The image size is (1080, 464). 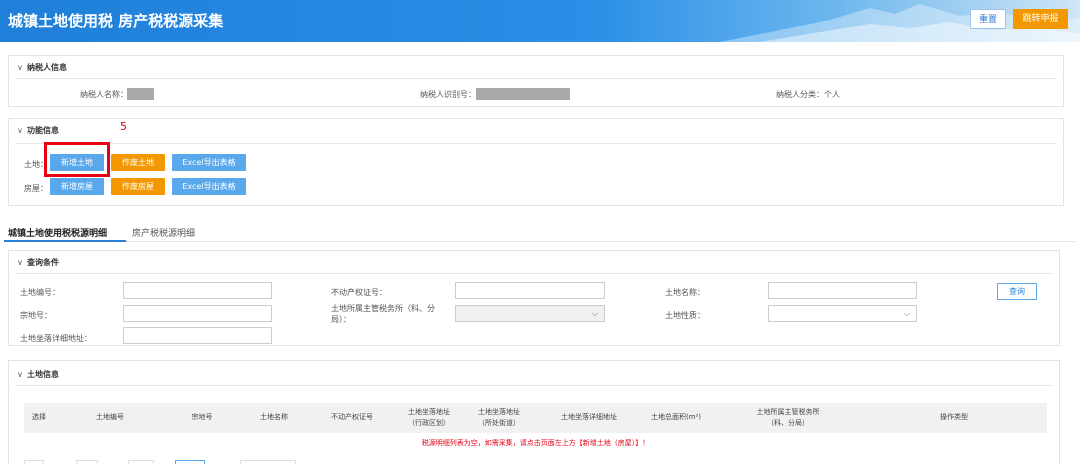 I want to click on tax-office-select: ⌵, so click(x=530, y=313).